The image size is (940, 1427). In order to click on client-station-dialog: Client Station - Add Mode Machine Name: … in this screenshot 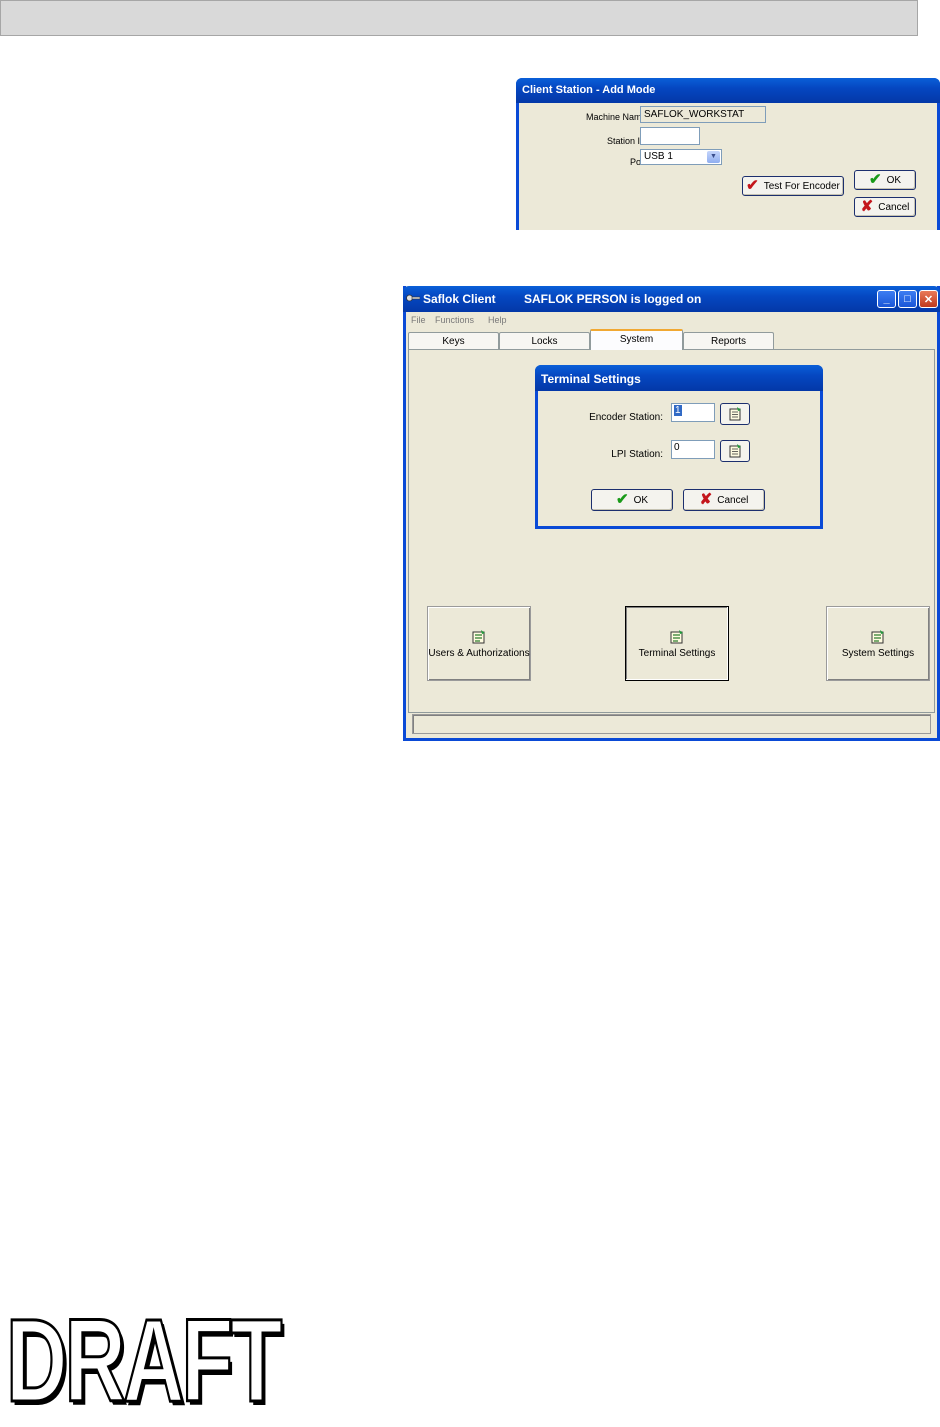, I will do `click(728, 154)`.